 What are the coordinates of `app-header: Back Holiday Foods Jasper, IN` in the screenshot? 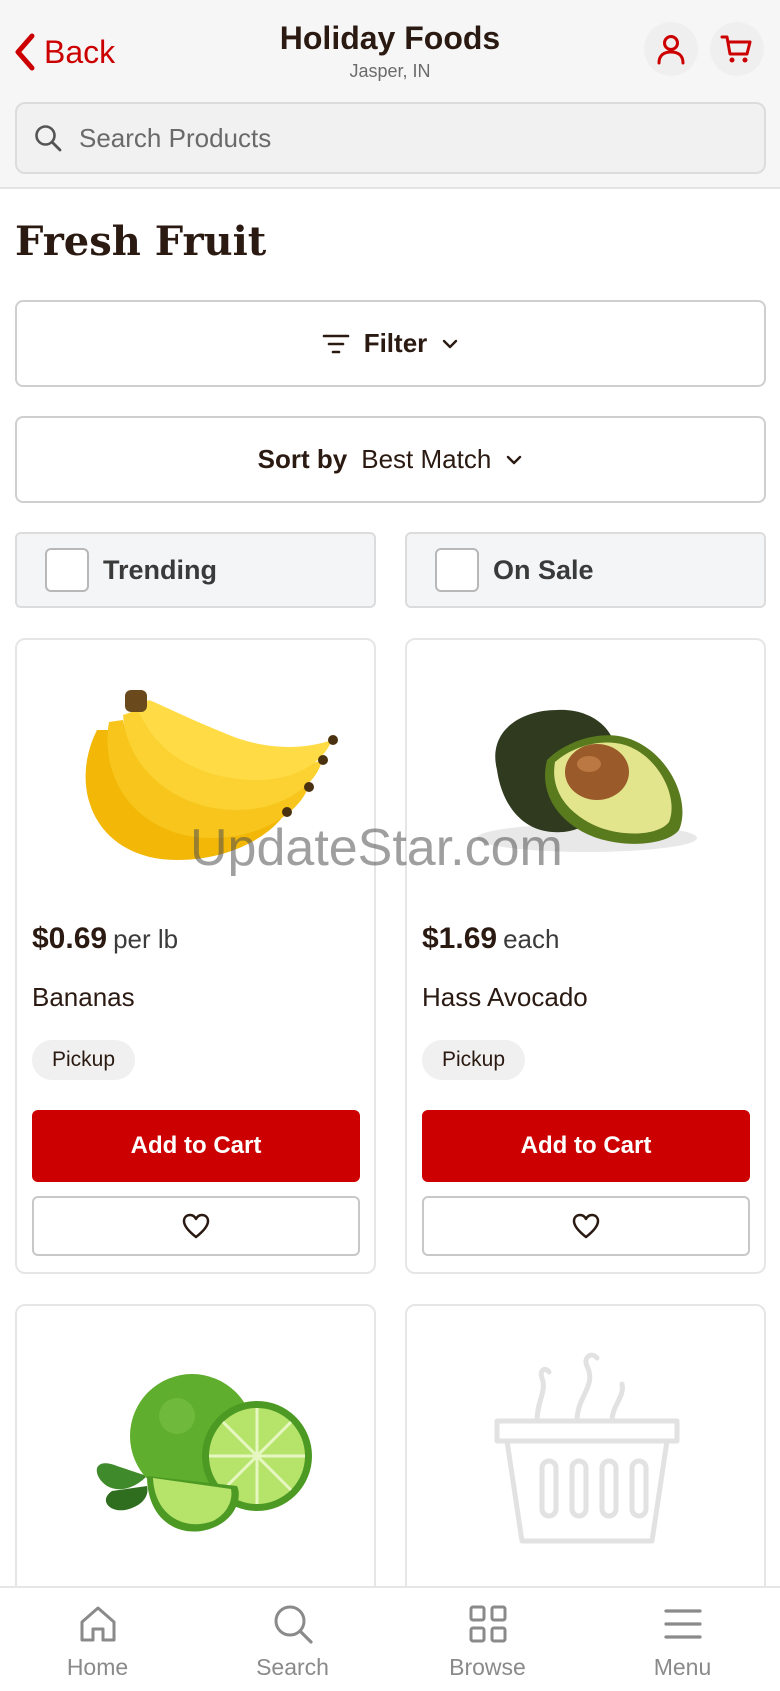 It's located at (390, 94).